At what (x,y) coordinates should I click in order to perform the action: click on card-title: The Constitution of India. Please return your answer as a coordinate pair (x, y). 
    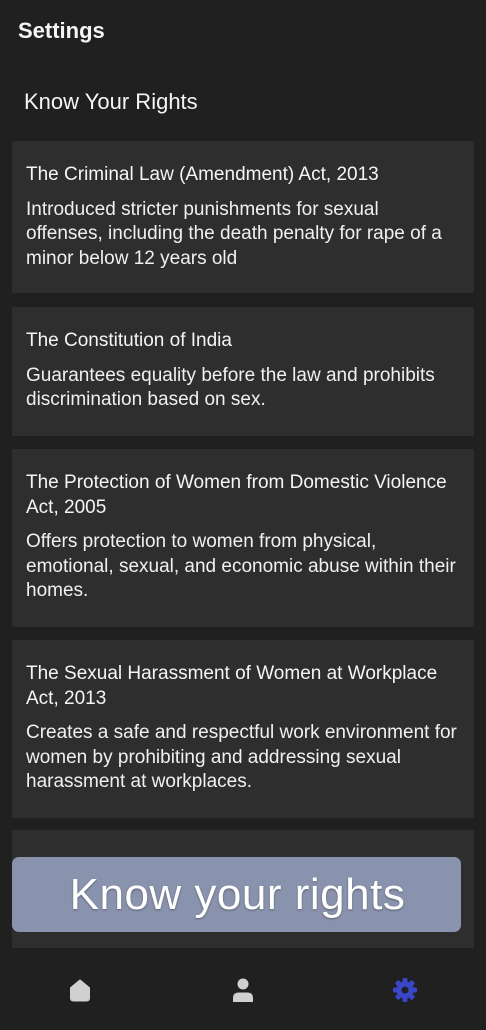
    Looking at the image, I should click on (129, 340).